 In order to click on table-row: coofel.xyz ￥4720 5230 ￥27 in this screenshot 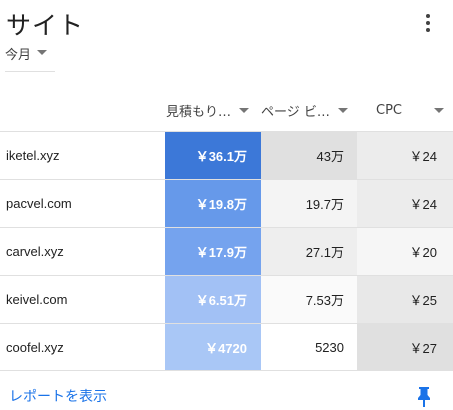, I will do `click(226, 347)`.